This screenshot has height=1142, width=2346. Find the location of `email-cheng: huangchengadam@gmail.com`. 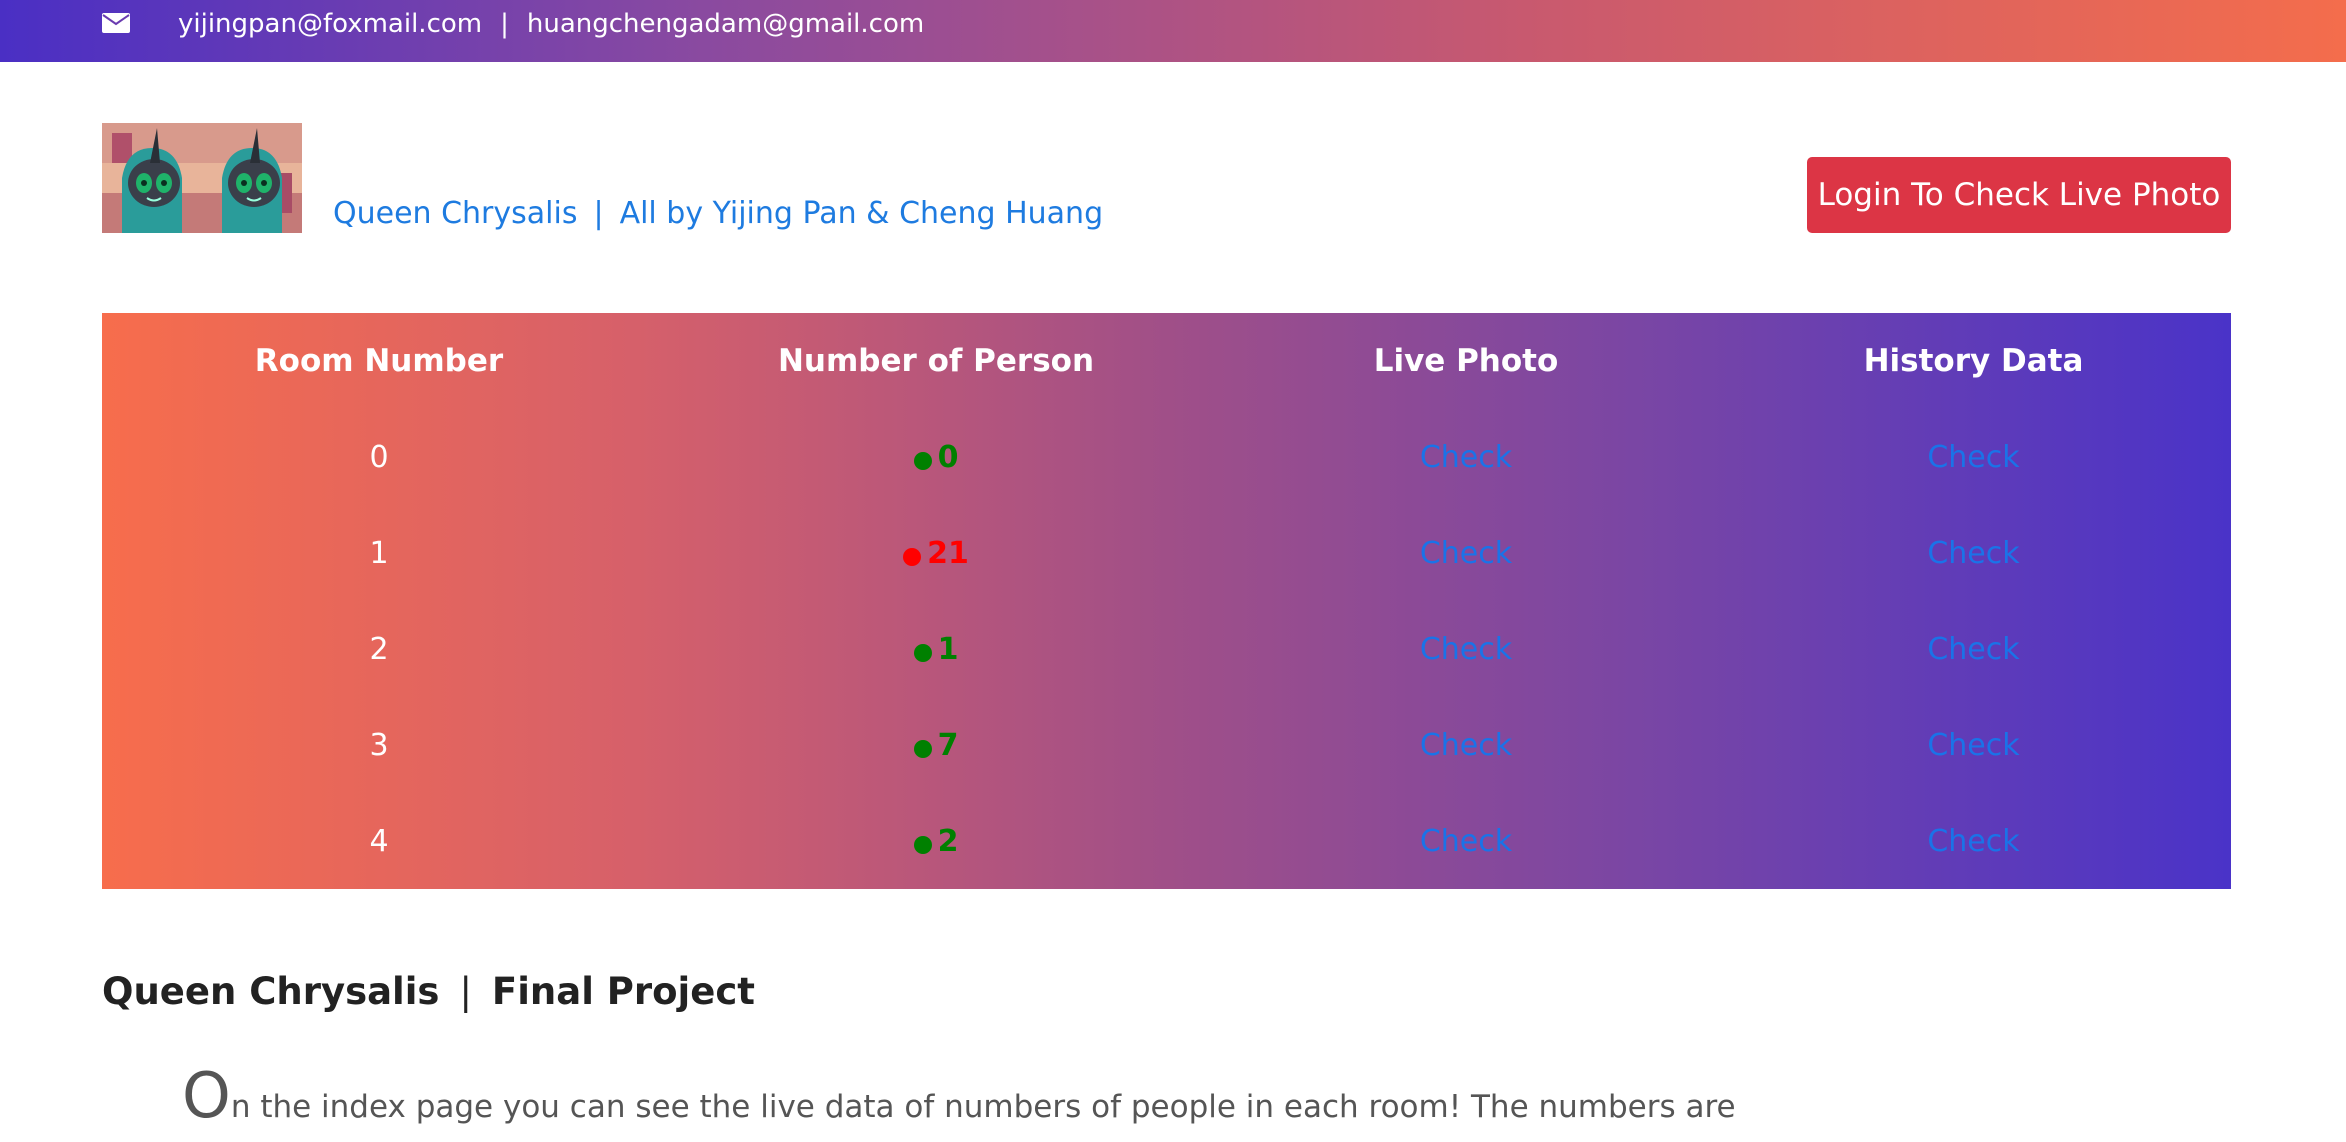

email-cheng: huangchengadam@gmail.com is located at coordinates (725, 24).